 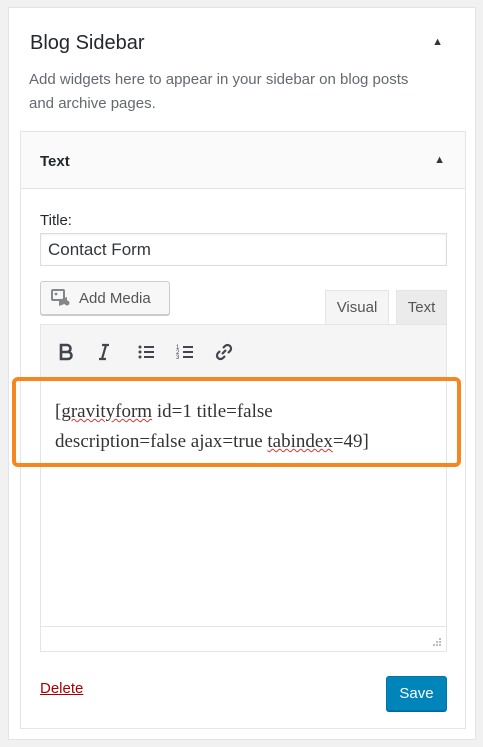 I want to click on shortcode-highlight-box, so click(x=236, y=422).